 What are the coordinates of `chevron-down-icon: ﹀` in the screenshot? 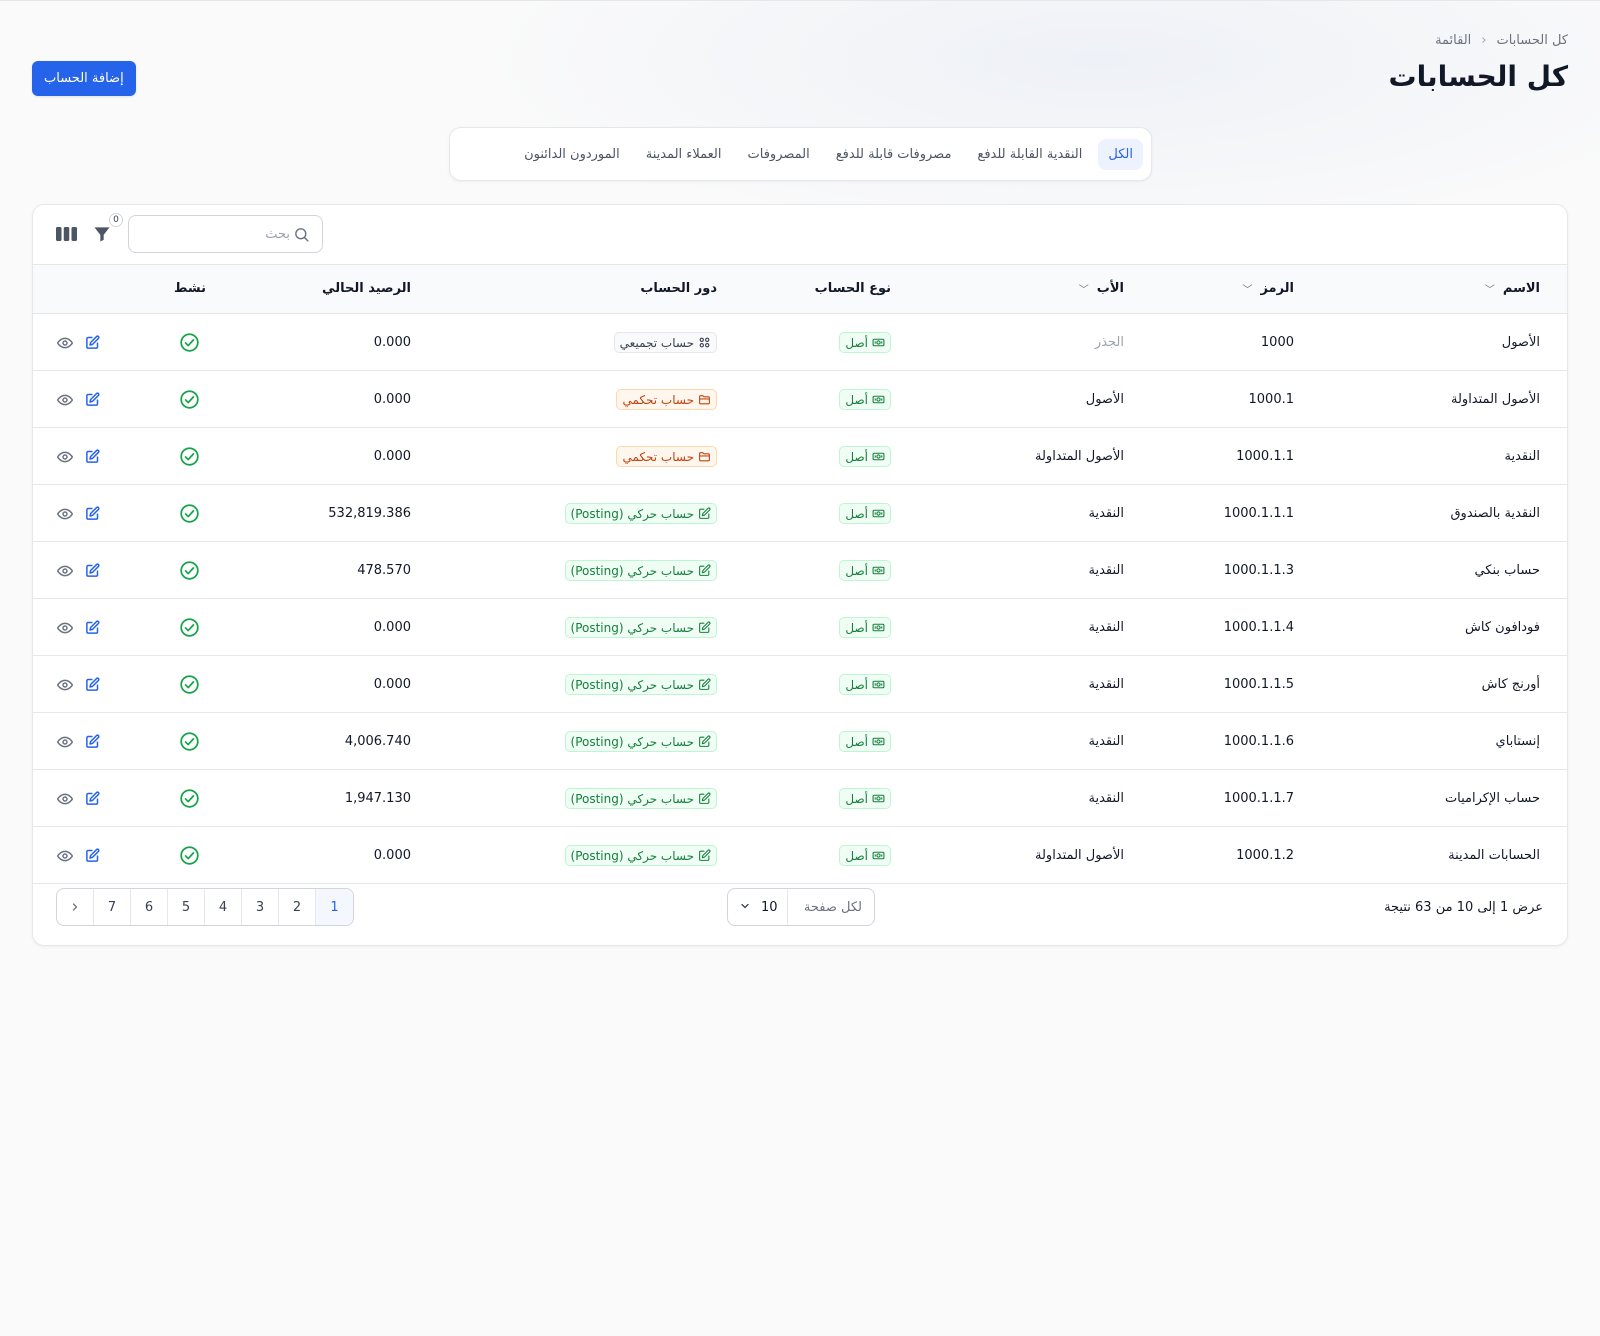 It's located at (1489, 290).